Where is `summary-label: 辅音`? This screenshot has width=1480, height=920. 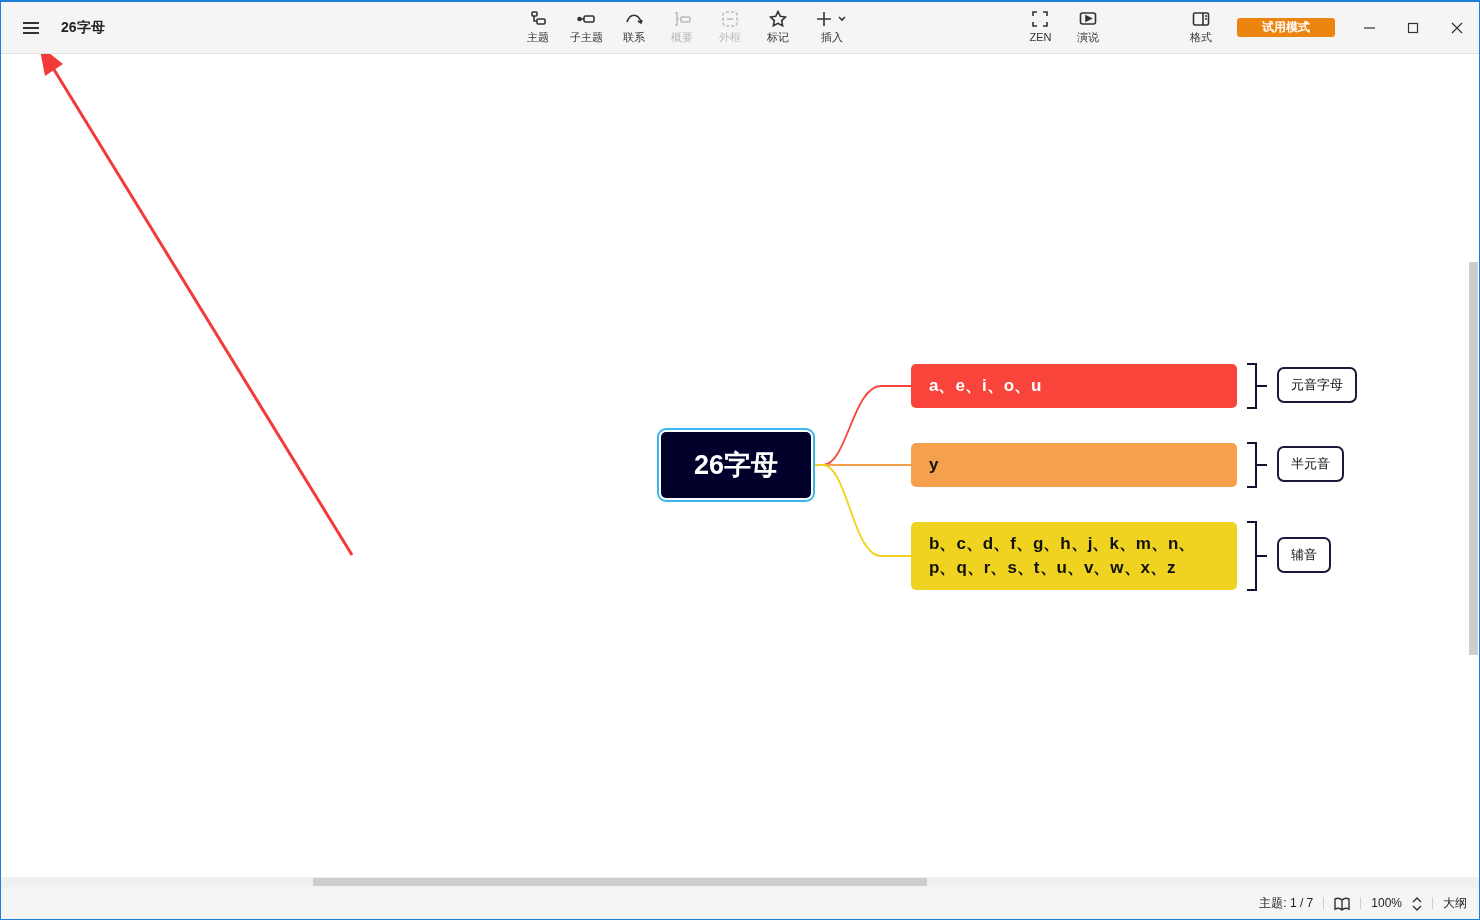
summary-label: 辅音 is located at coordinates (1304, 555).